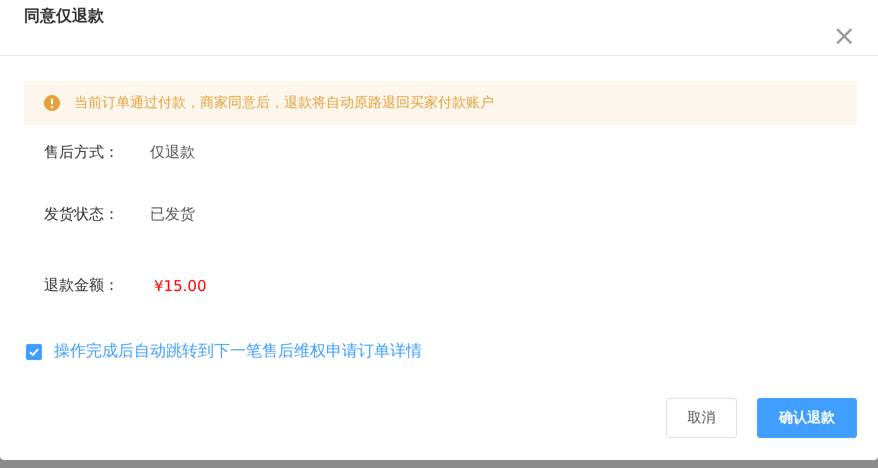 This screenshot has height=468, width=878. I want to click on checkbox-label: 操作完成后自动跳转到下一笔售后维权申请订单详情, so click(238, 351).